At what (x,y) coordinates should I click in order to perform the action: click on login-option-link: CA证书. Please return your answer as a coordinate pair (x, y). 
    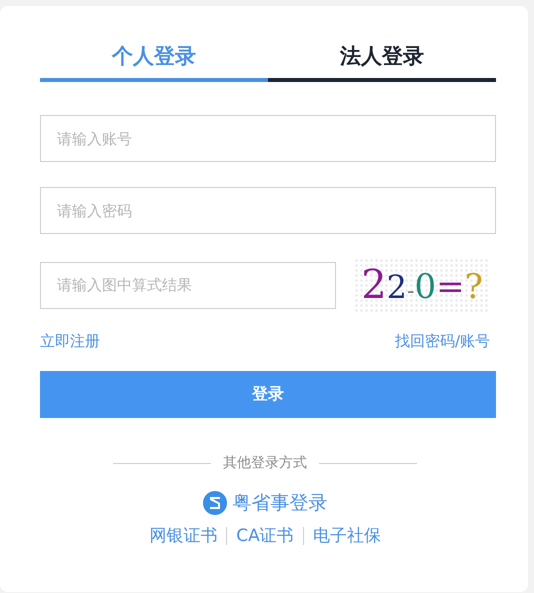
    Looking at the image, I should click on (265, 535).